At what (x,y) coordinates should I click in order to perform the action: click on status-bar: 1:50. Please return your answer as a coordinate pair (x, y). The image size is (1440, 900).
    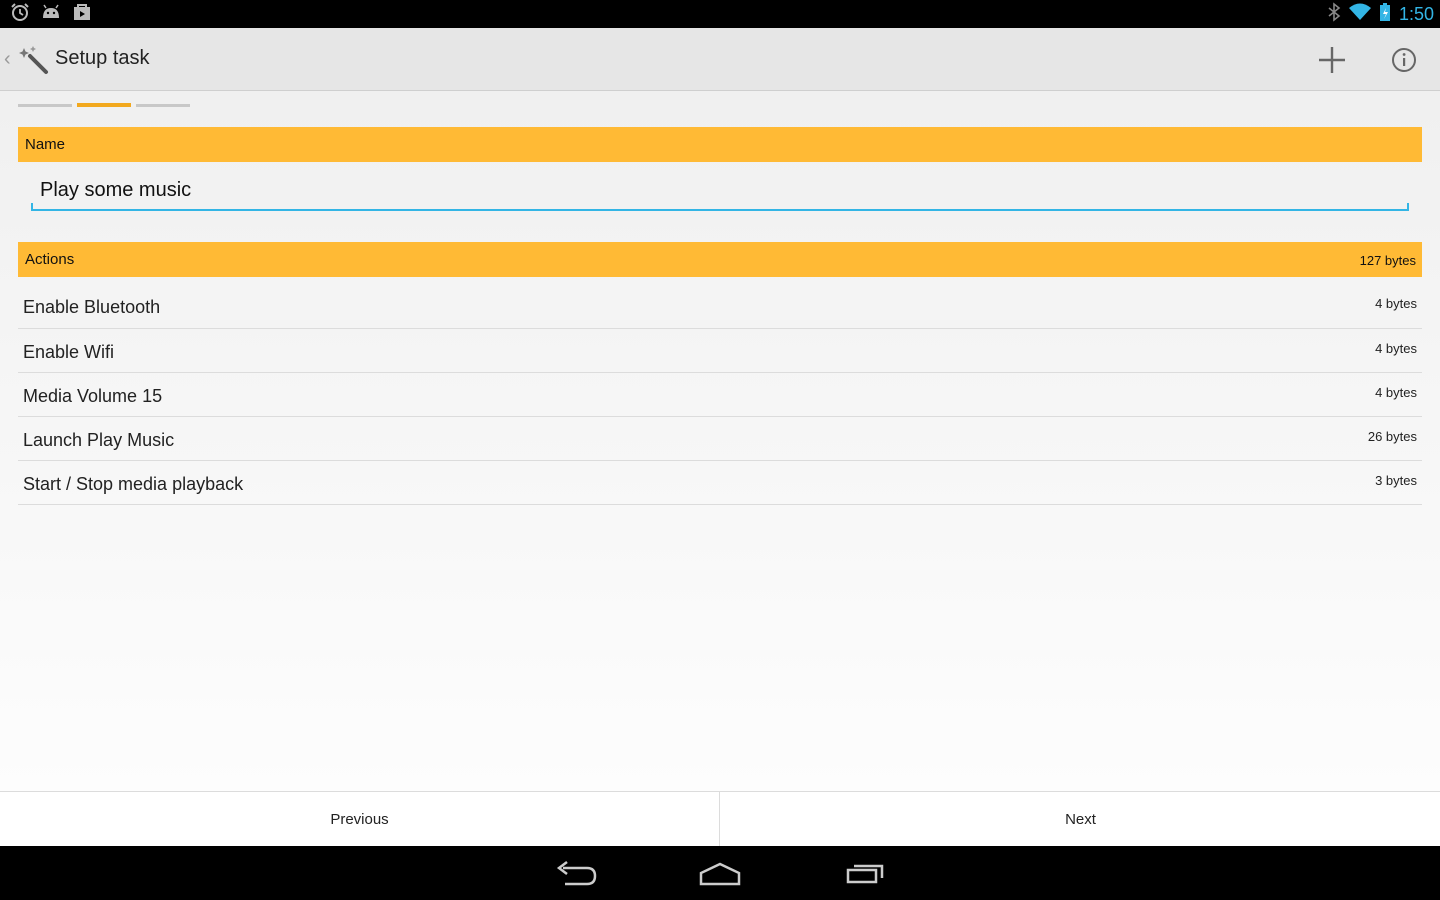
    Looking at the image, I should click on (720, 14).